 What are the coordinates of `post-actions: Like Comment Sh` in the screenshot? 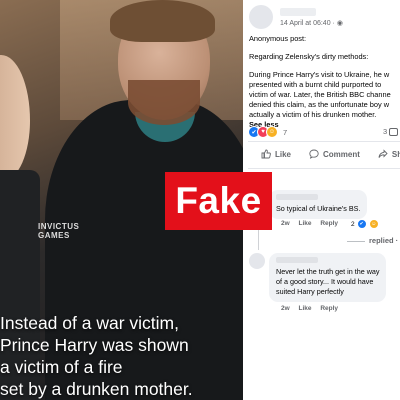 It's located at (330, 154).